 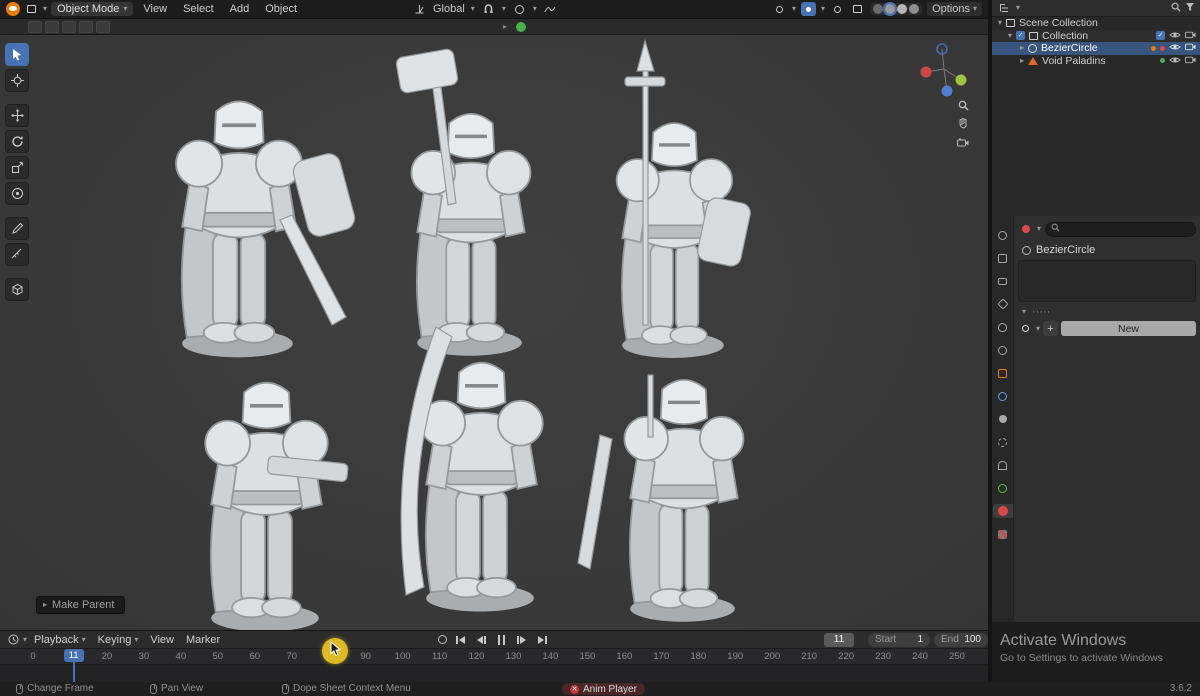 What do you see at coordinates (1176, 8) in the screenshot?
I see `search-icon` at bounding box center [1176, 8].